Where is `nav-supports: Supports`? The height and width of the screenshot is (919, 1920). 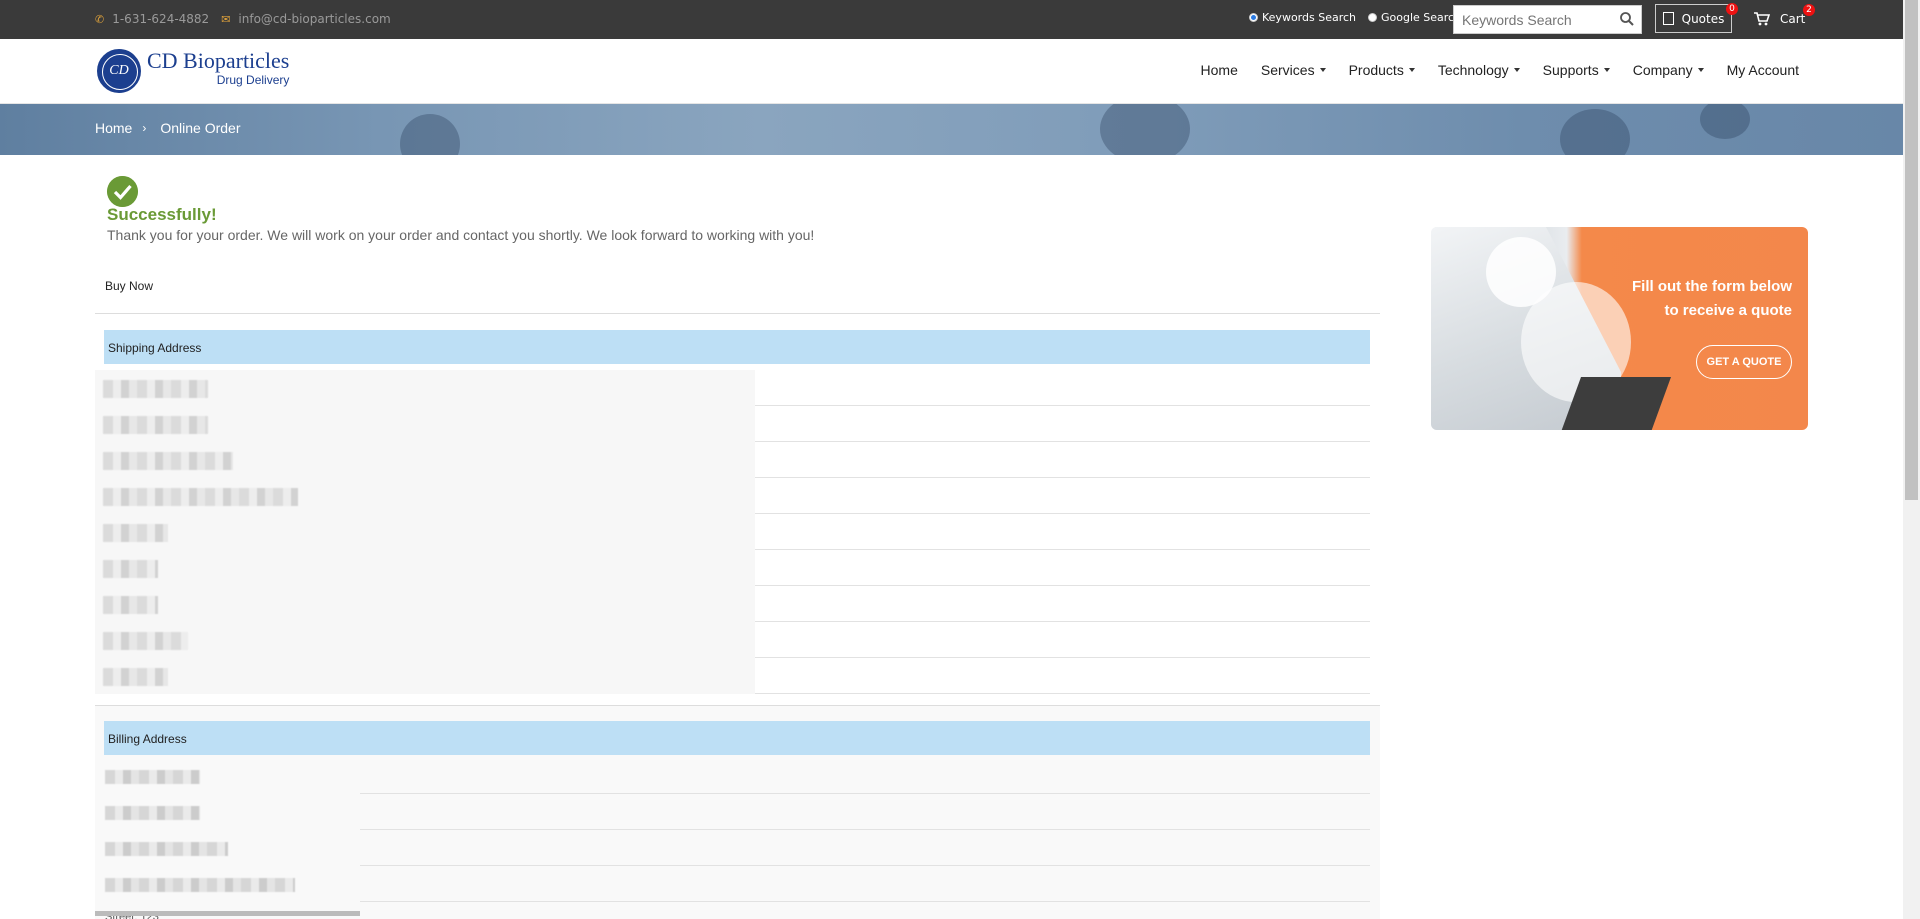
nav-supports: Supports is located at coordinates (1576, 70).